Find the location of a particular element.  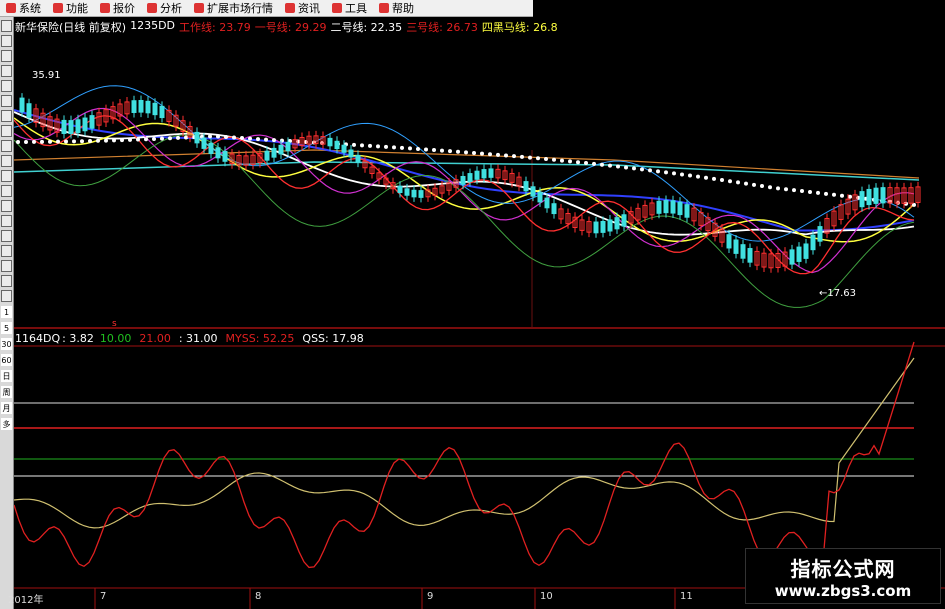

bar-icon is located at coordinates (6, 176).